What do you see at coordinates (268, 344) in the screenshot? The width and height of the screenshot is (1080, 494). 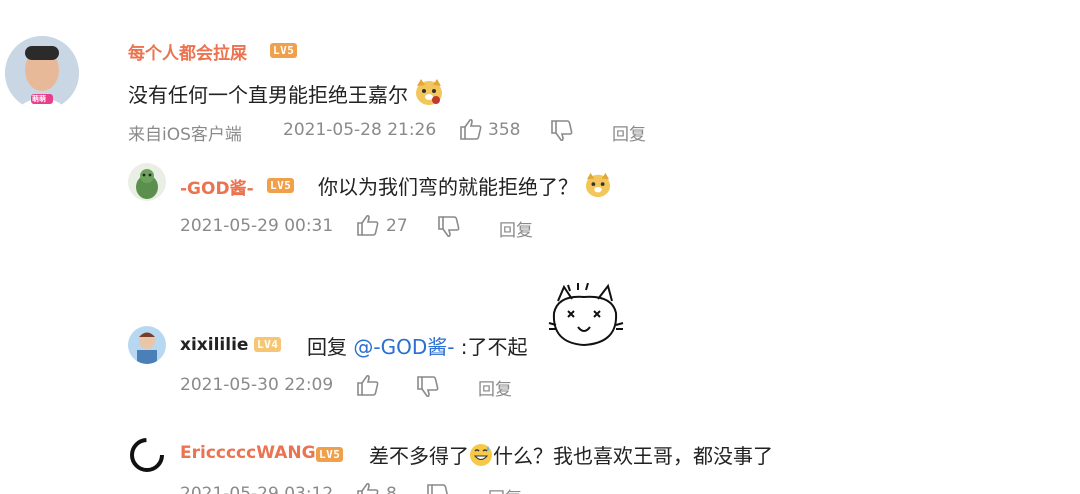 I see `level-badge: LV4` at bounding box center [268, 344].